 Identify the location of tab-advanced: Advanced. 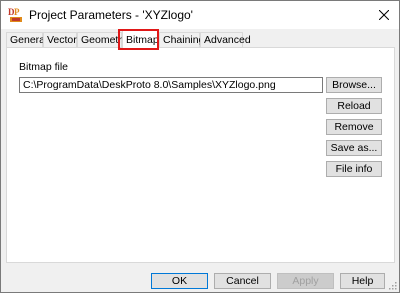
(225, 40).